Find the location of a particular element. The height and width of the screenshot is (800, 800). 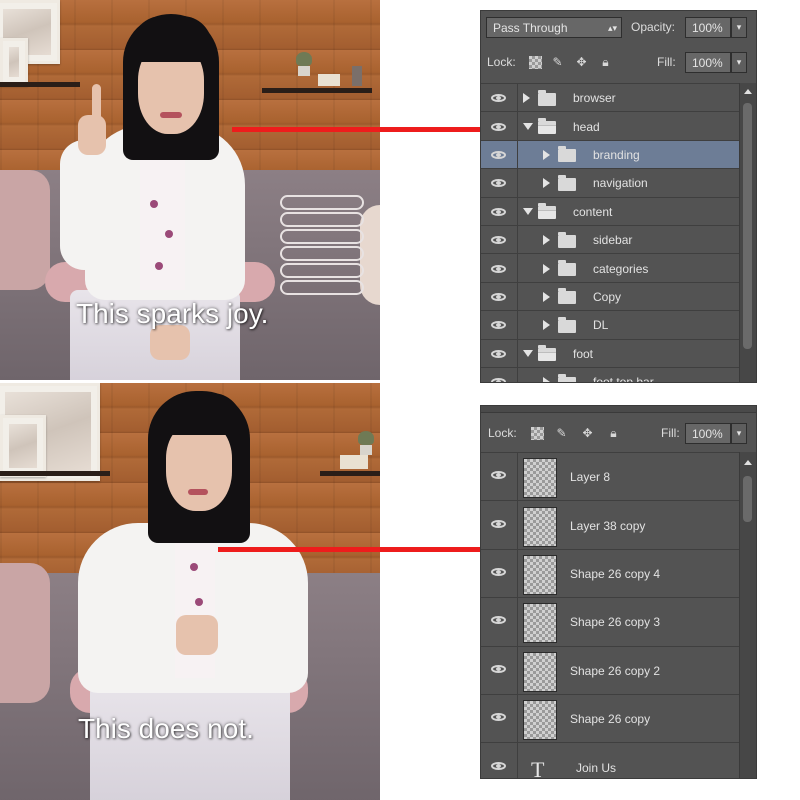

layer-row: DL is located at coordinates (610, 325).